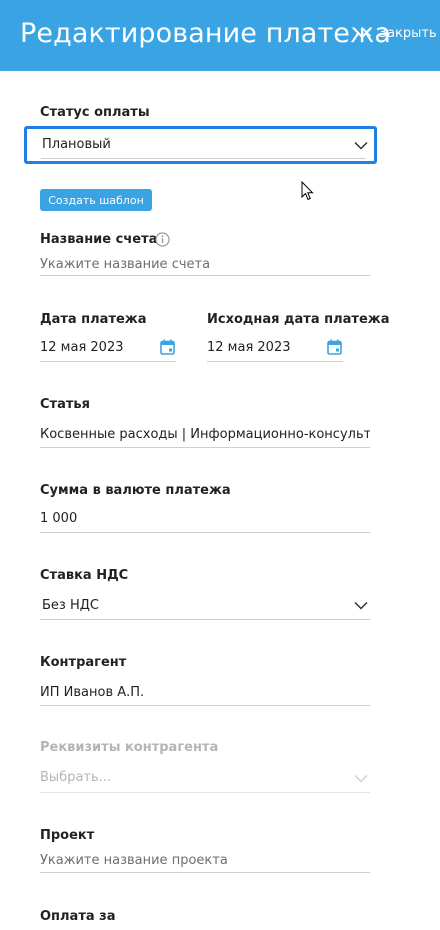  Describe the element at coordinates (248, 347) in the screenshot. I see `original-payment-date-input: 12 мая 2023` at that location.